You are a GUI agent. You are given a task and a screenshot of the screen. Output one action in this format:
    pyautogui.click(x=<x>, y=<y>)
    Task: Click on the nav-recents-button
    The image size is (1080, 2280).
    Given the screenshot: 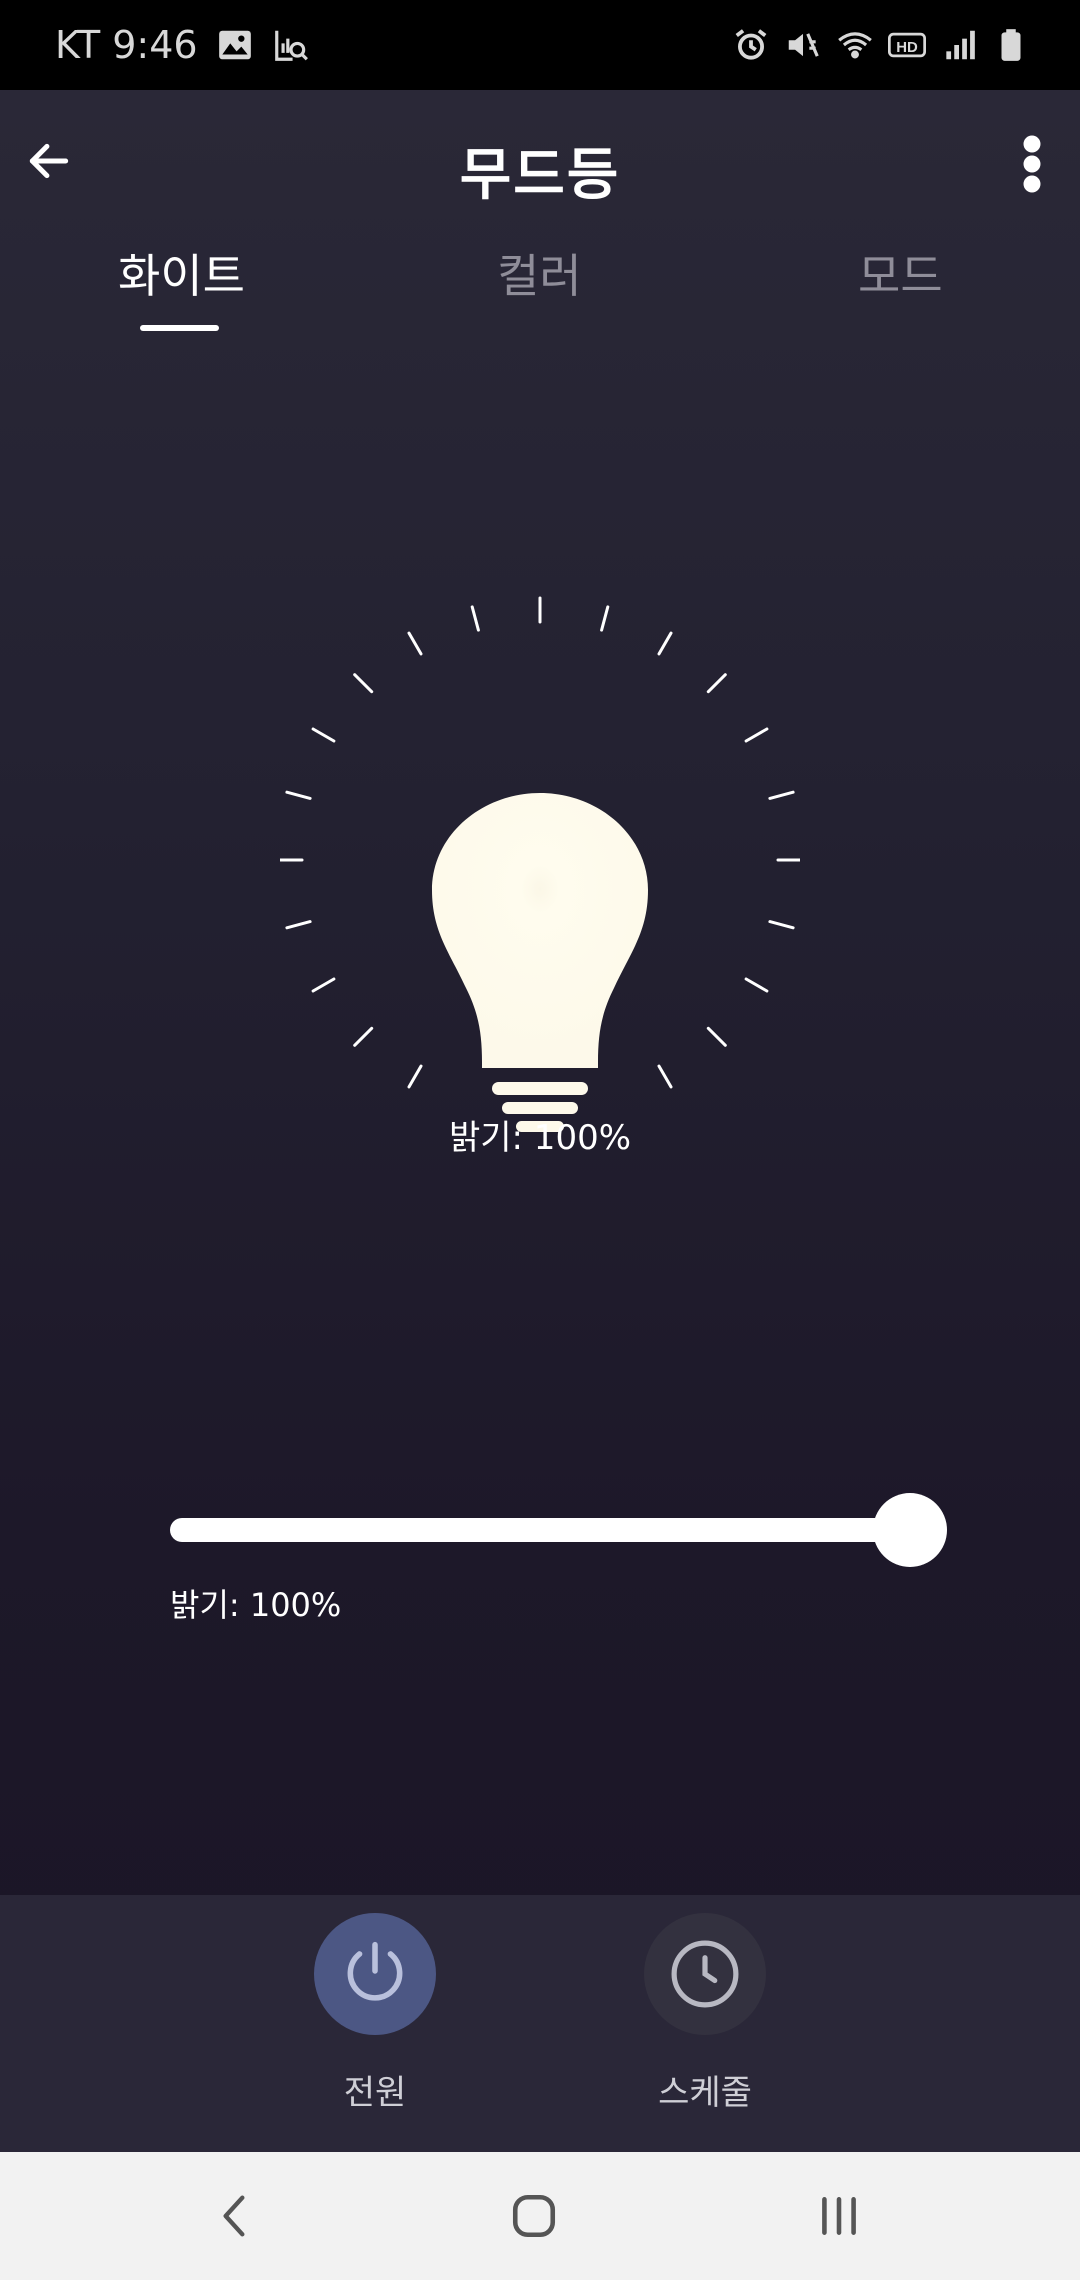 What is the action you would take?
    pyautogui.click(x=839, y=2216)
    